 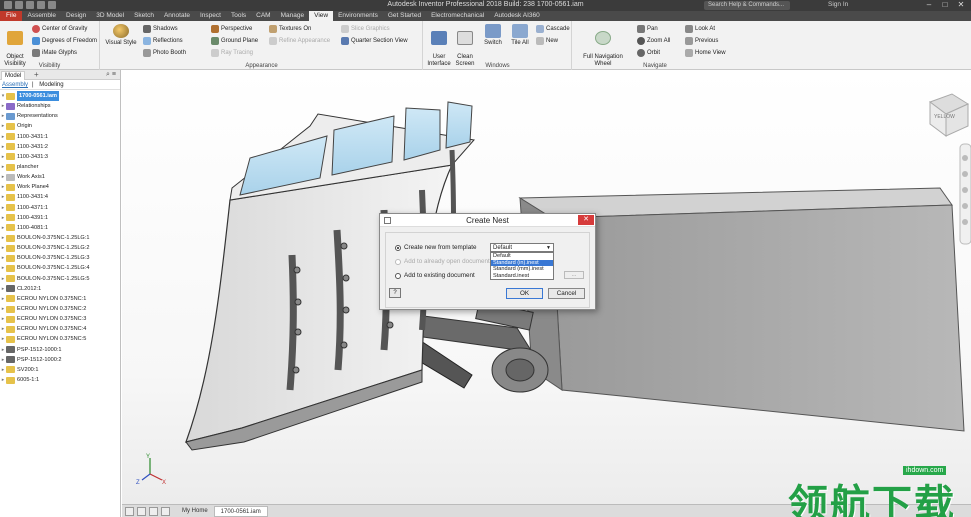 What do you see at coordinates (60, 187) in the screenshot?
I see `tree-node: ▸ Work Plane4` at bounding box center [60, 187].